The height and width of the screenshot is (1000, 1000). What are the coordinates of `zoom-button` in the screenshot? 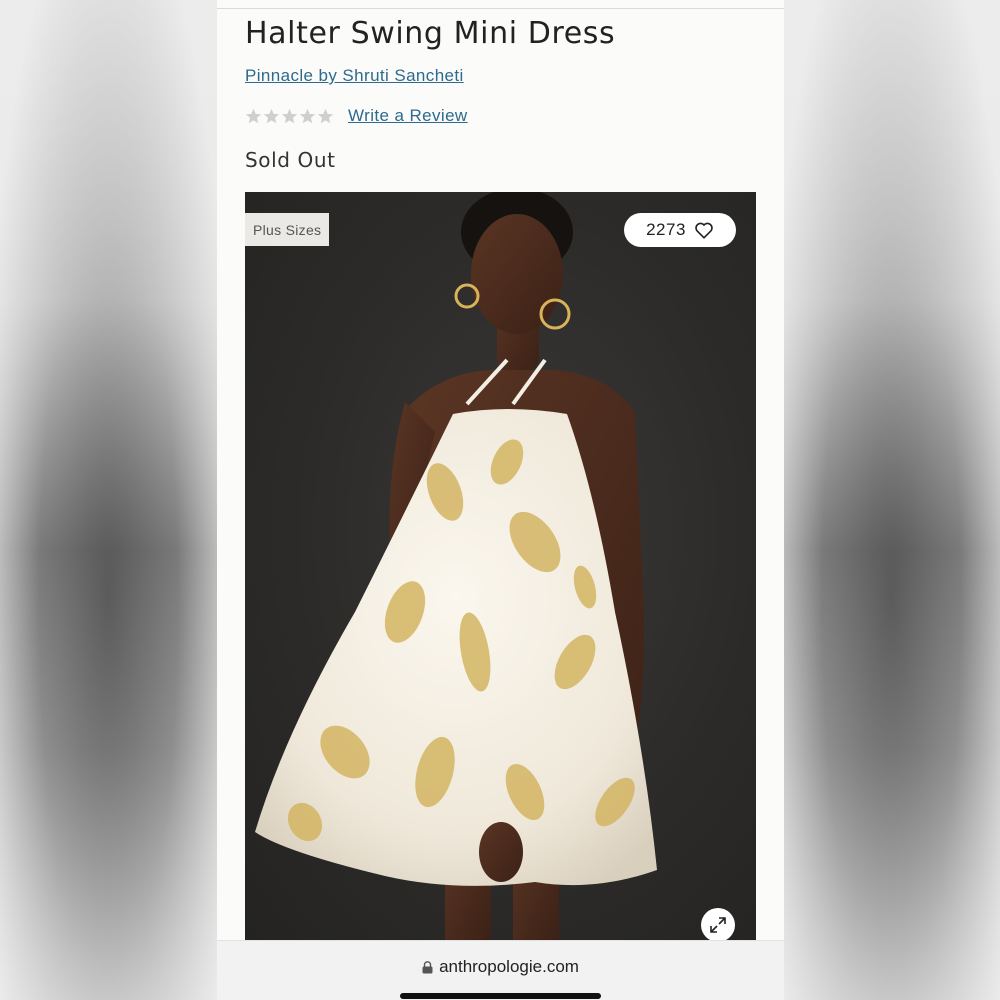 It's located at (718, 924).